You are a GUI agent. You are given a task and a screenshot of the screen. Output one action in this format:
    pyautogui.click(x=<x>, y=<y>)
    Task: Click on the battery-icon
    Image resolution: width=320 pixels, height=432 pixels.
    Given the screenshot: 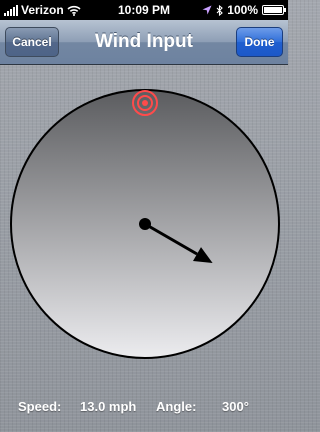 What is the action you would take?
    pyautogui.click(x=274, y=10)
    